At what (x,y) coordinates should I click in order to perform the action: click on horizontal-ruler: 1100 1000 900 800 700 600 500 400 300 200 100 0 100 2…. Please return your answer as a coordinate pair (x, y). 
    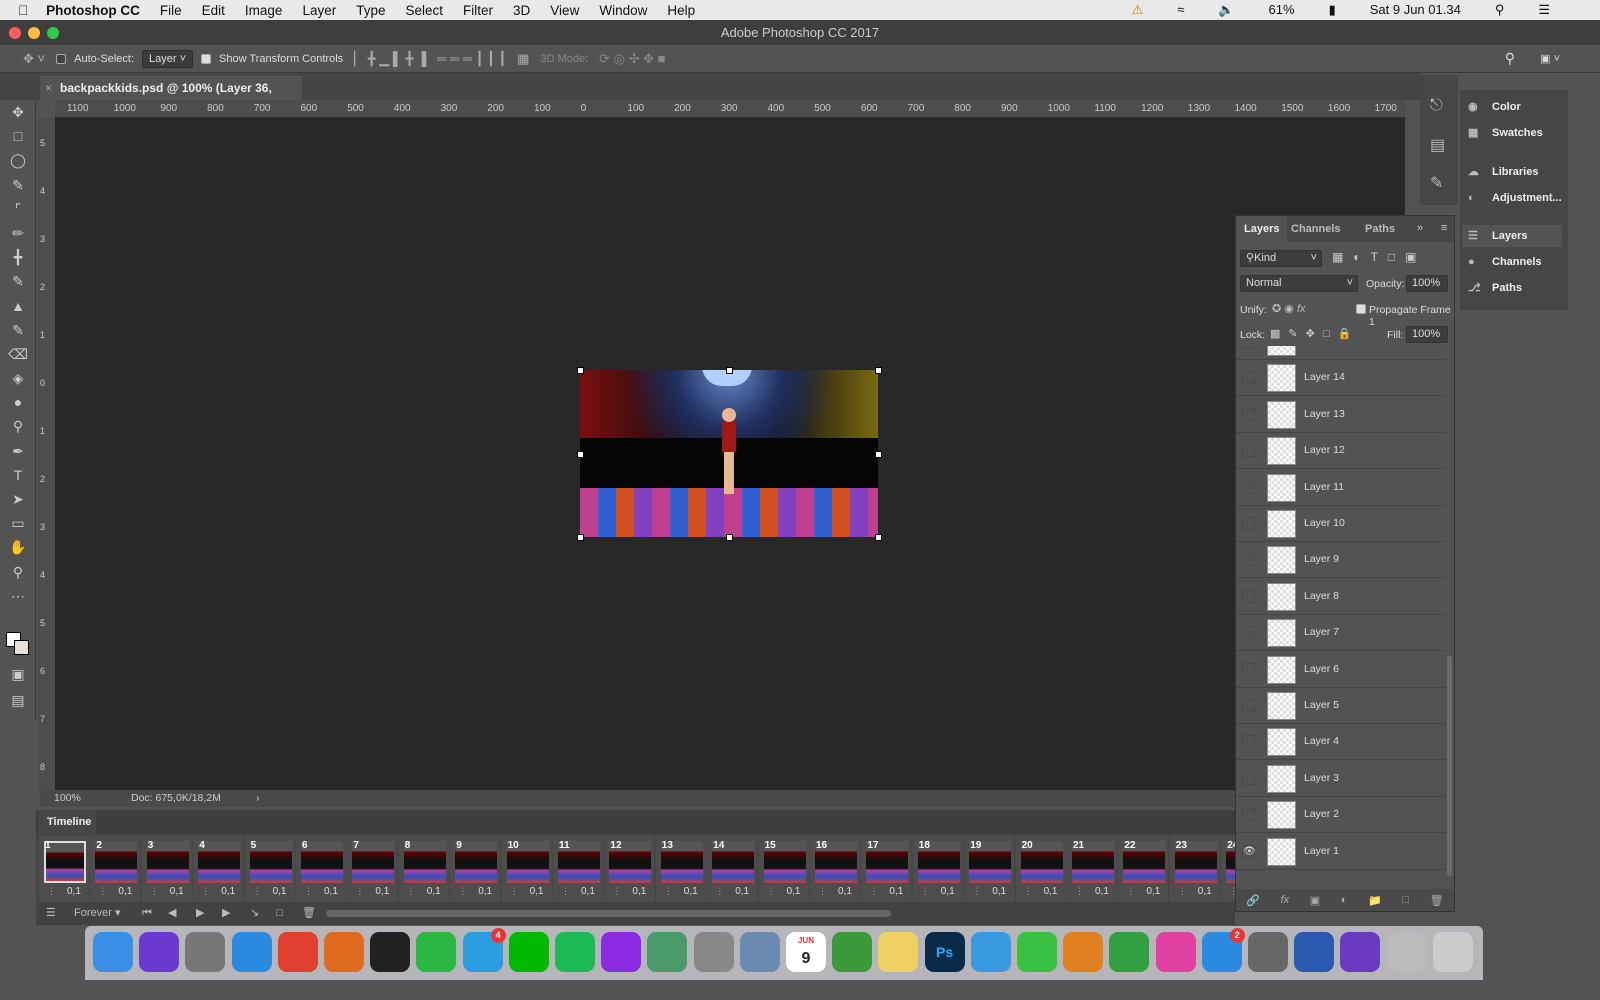
    Looking at the image, I should click on (730, 109).